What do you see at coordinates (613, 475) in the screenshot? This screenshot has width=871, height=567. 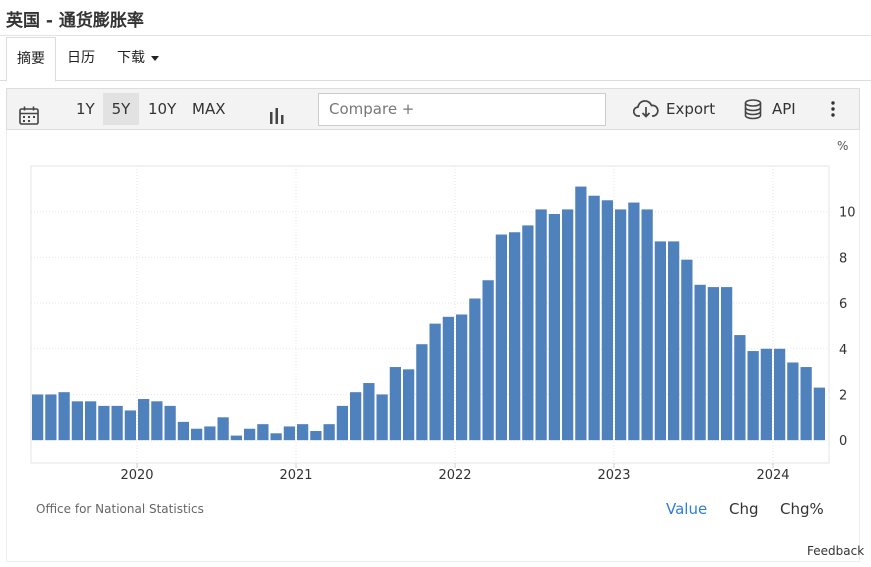 I see `x-tick-label: 2023` at bounding box center [613, 475].